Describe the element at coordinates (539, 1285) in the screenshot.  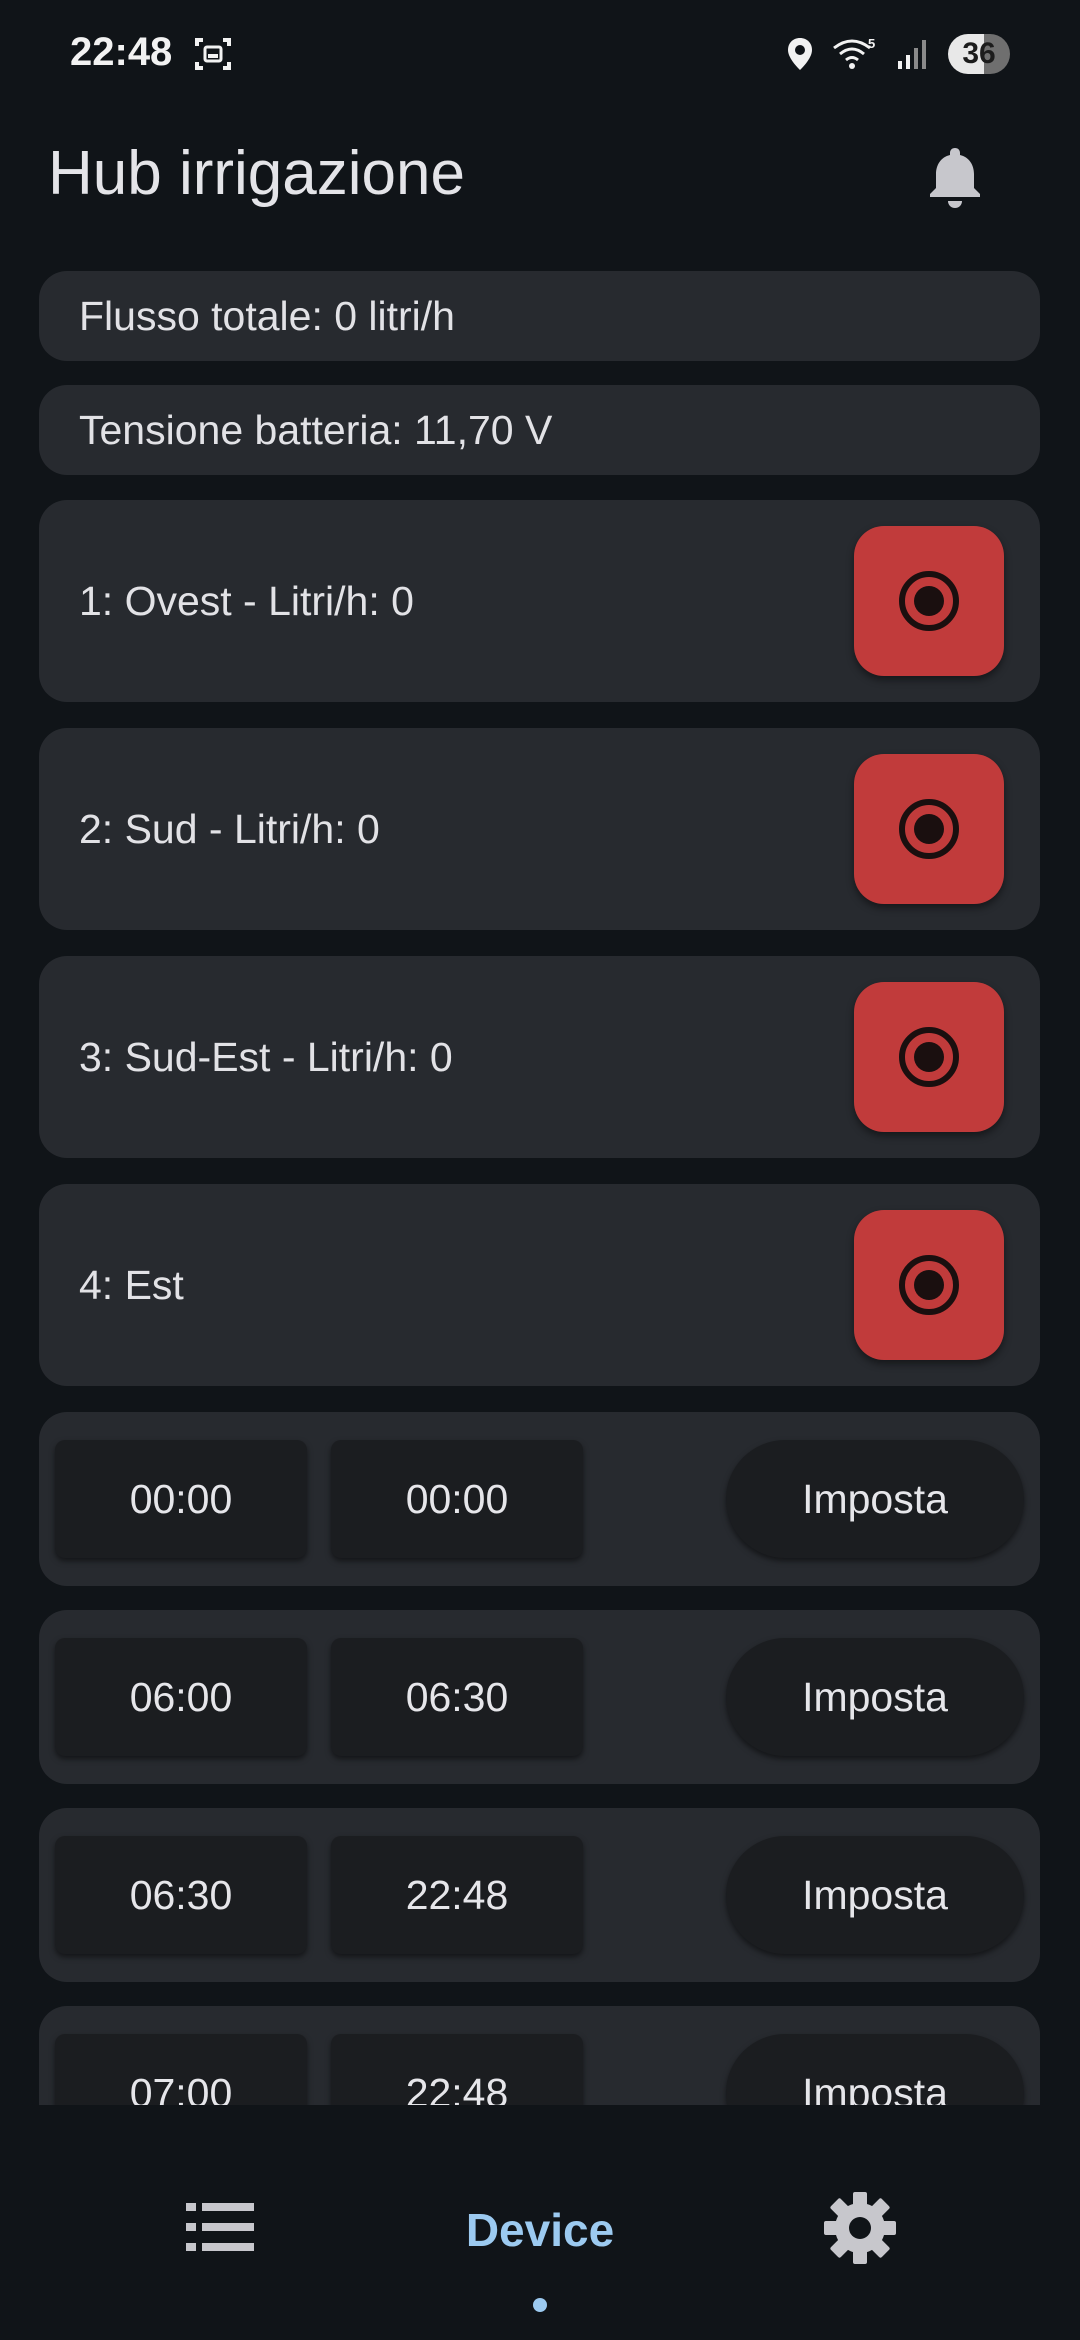
I see `zone-card-4: 4: Est` at that location.